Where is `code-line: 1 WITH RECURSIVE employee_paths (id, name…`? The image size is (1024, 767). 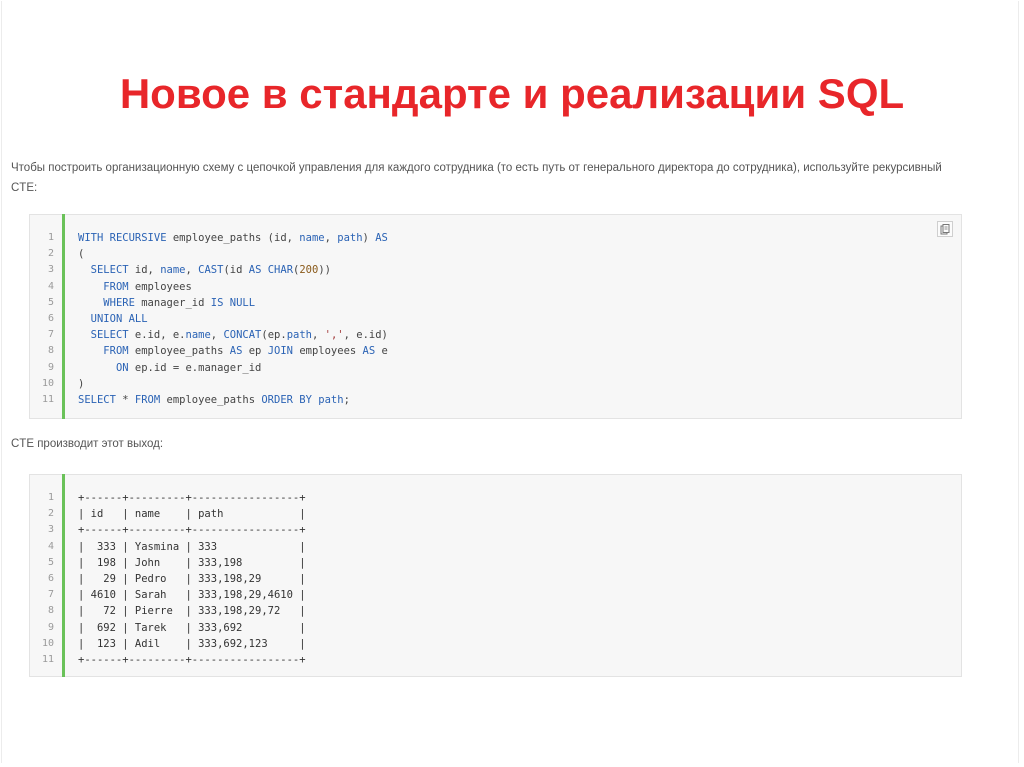 code-line: 1 WITH RECURSIVE employee_paths (id, name… is located at coordinates (495, 238).